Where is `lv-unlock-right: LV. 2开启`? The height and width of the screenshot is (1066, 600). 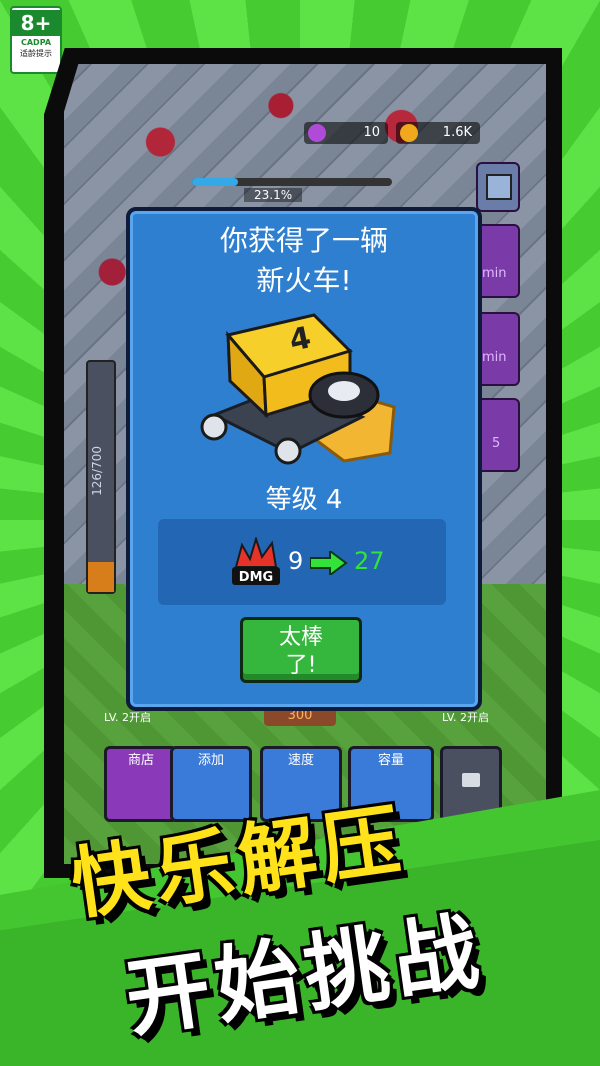 lv-unlock-right: LV. 2开启 is located at coordinates (466, 717).